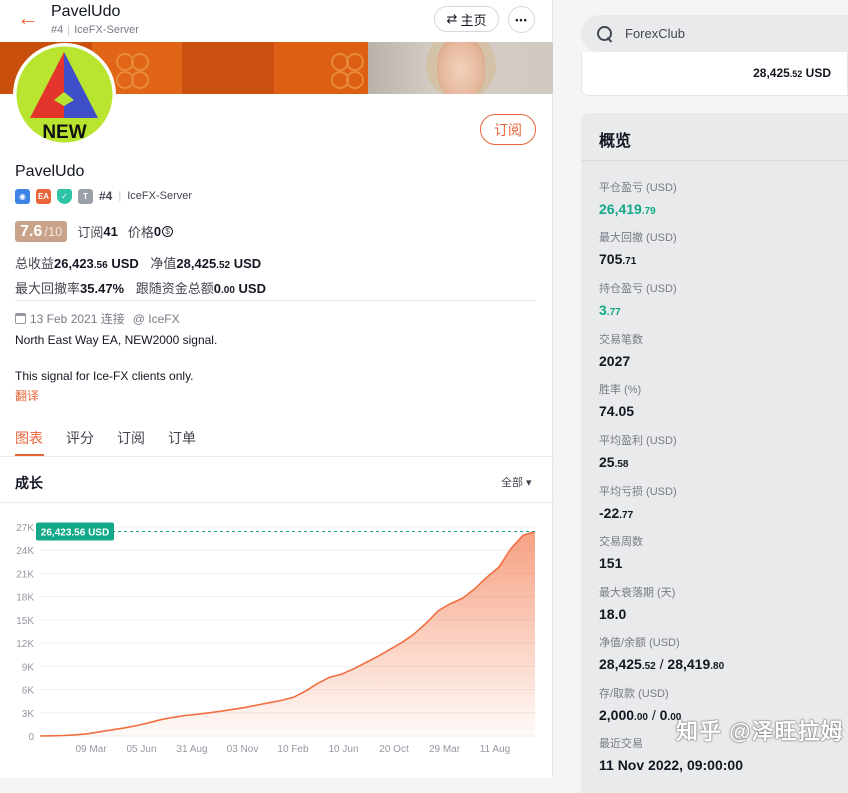  What do you see at coordinates (638, 492) in the screenshot?
I see `overview-item-label: 平均亏损 (USD)` at bounding box center [638, 492].